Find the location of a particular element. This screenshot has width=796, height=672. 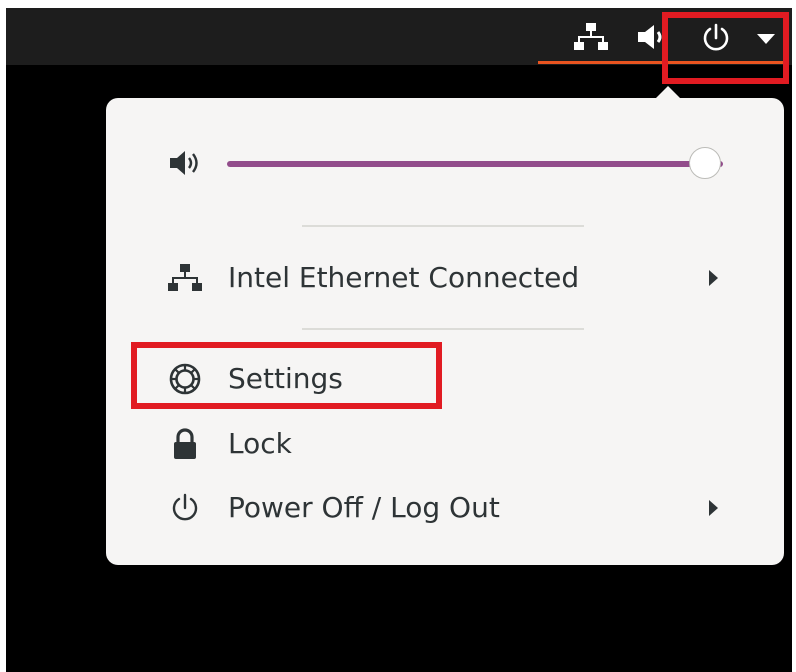

volume-row is located at coordinates (445, 163).